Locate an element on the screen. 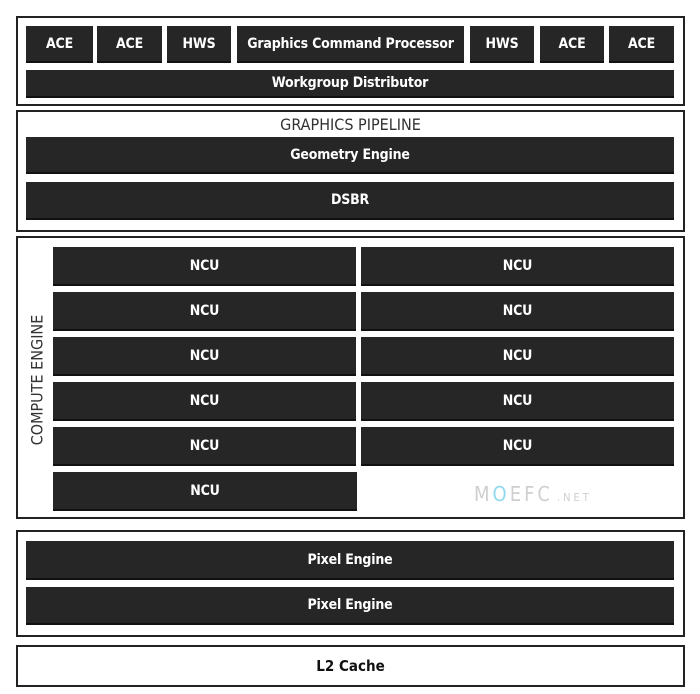 This screenshot has height=694, width=700. l2-cache-block: L2 Cache is located at coordinates (350, 666).